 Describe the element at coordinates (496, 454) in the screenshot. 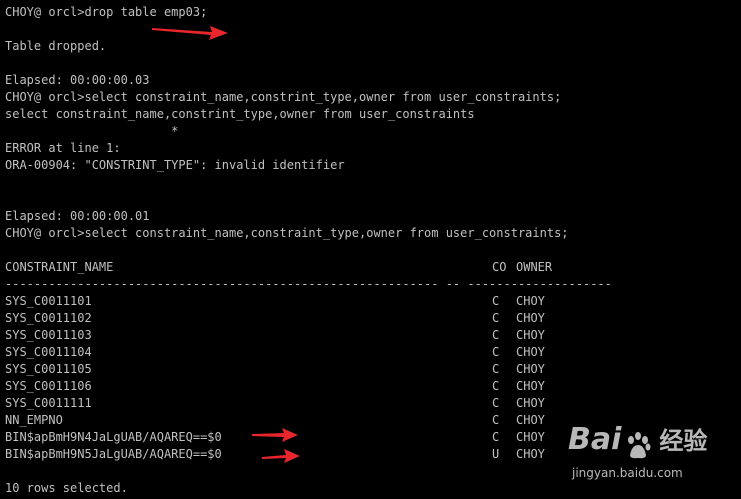

I see `cell-constraint-type: U` at that location.